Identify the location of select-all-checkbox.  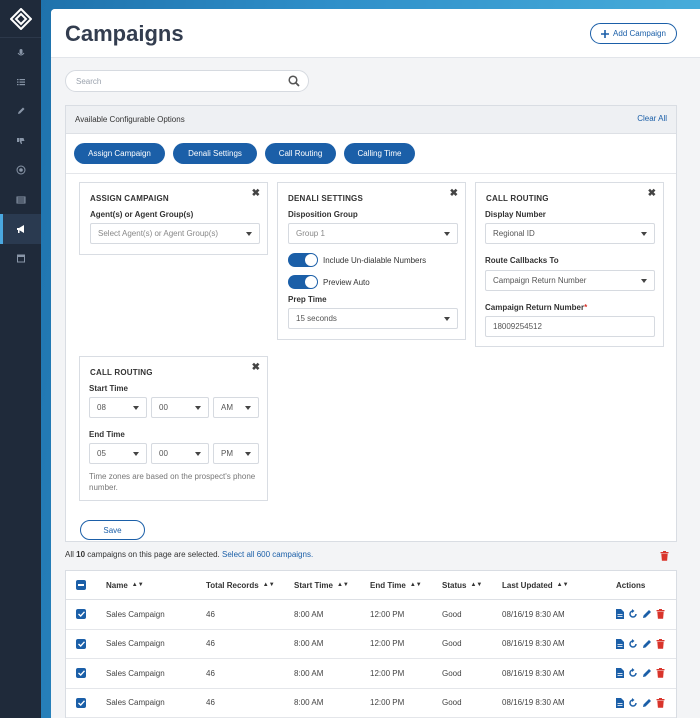
(81, 585).